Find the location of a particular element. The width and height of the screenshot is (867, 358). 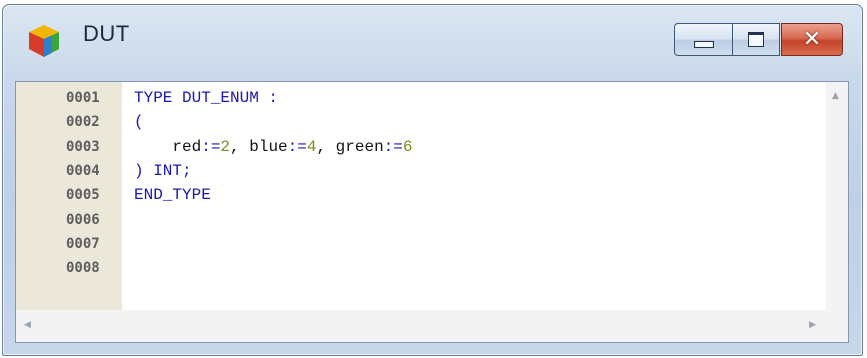

scroll-left-arrow-icon: ◀ is located at coordinates (27, 325).